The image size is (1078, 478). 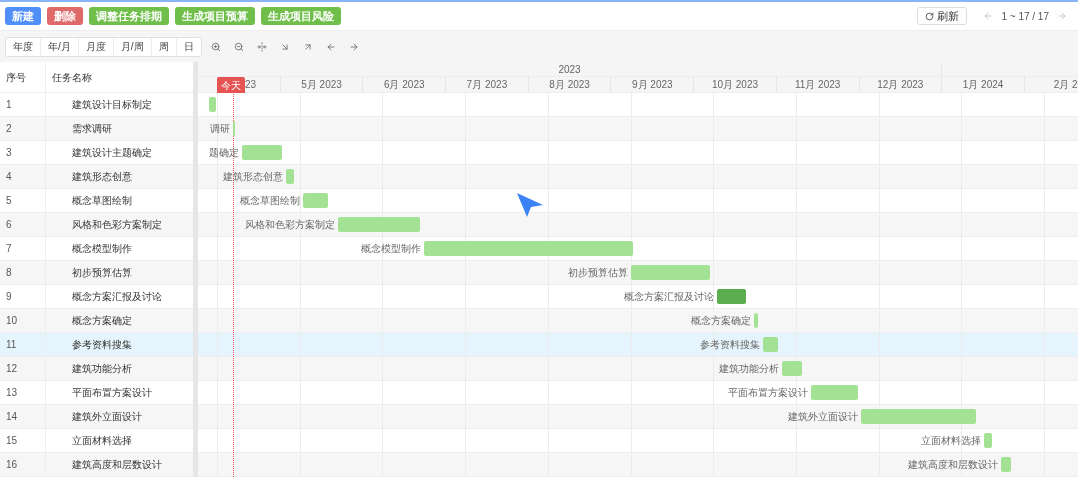 What do you see at coordinates (102, 321) in the screenshot?
I see `task-name: 概念方案确定` at bounding box center [102, 321].